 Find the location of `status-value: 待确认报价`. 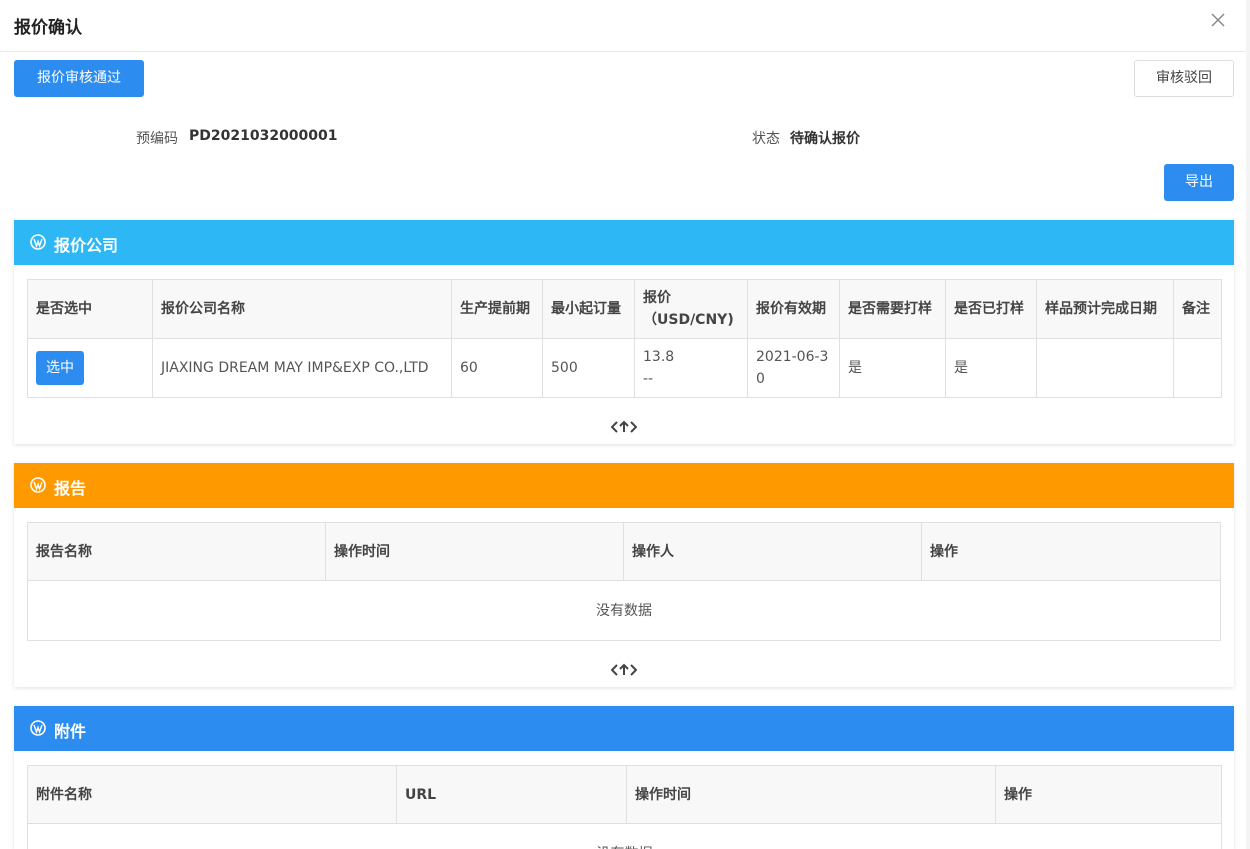

status-value: 待确认报价 is located at coordinates (825, 139).